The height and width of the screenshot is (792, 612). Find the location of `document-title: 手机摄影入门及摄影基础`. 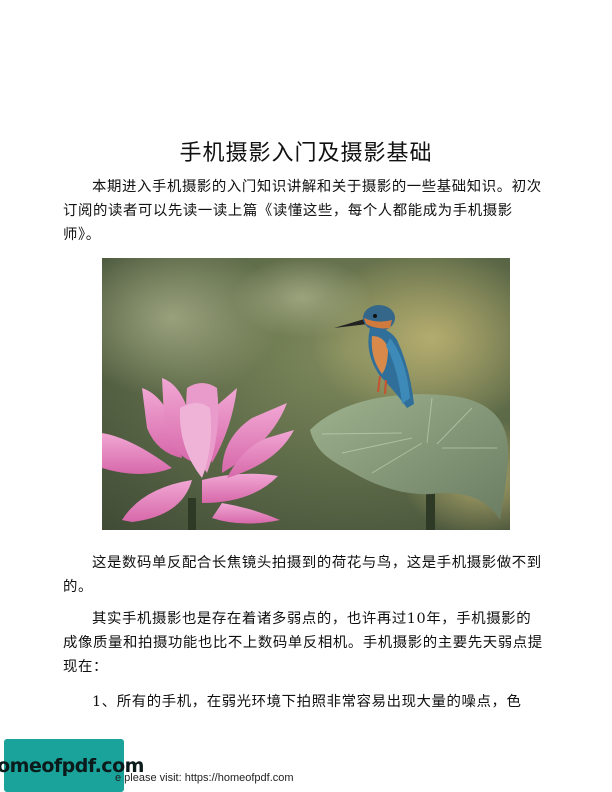

document-title: 手机摄影入门及摄影基础 is located at coordinates (306, 153).